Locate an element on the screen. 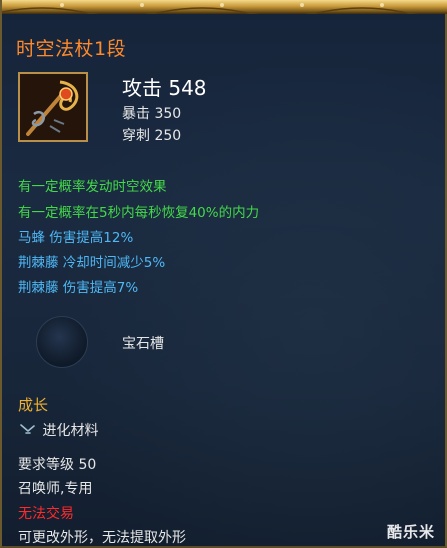  material-row: 进化材料 is located at coordinates (59, 430).